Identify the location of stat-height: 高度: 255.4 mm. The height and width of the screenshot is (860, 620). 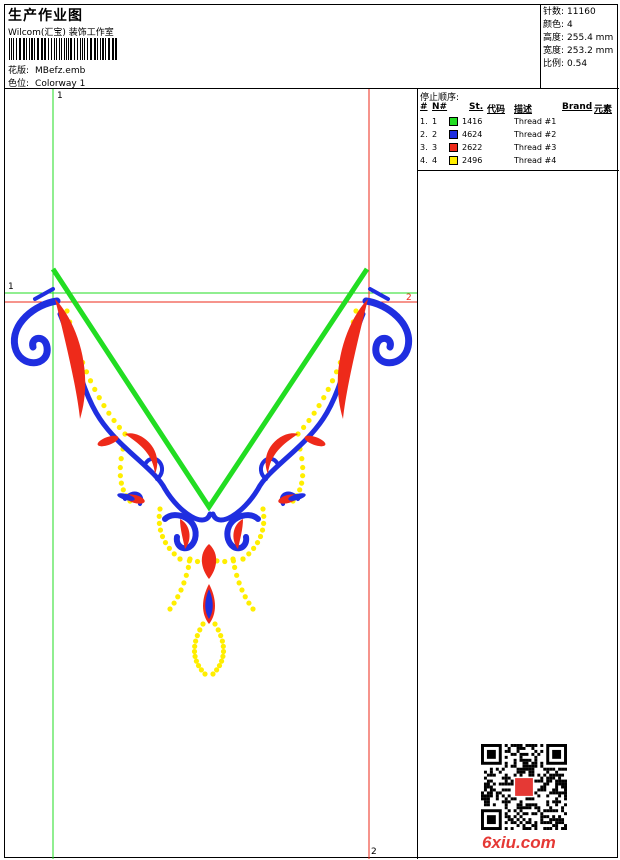
(578, 38).